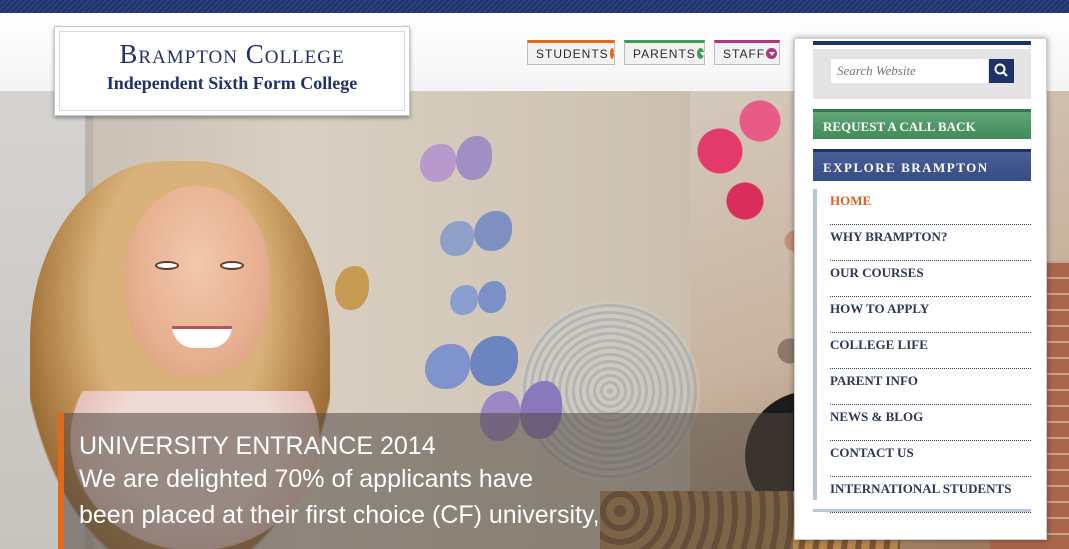 Image resolution: width=1069 pixels, height=549 pixels. Describe the element at coordinates (534, 6) in the screenshot. I see `top-stripe` at that location.